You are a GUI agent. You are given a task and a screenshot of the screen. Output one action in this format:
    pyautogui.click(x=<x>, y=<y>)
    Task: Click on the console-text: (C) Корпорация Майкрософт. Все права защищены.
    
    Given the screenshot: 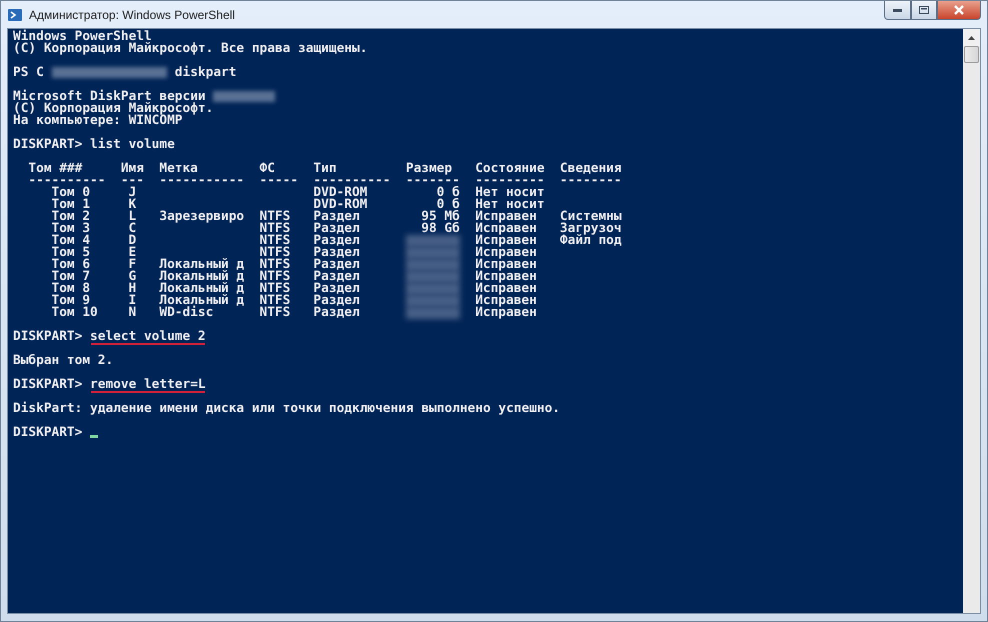 What is the action you would take?
    pyautogui.click(x=190, y=49)
    